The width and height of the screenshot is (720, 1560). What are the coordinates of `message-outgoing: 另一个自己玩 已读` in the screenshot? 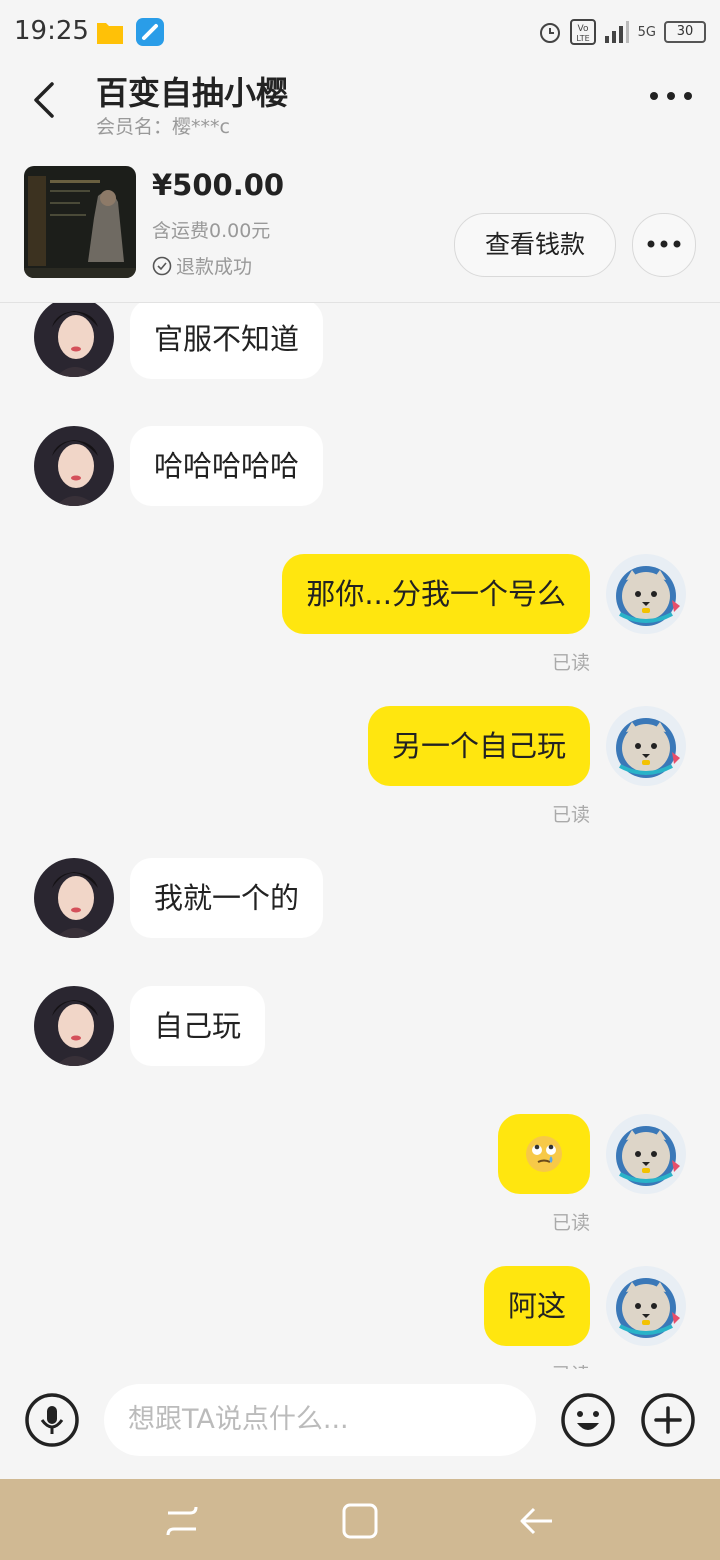 It's located at (360, 766).